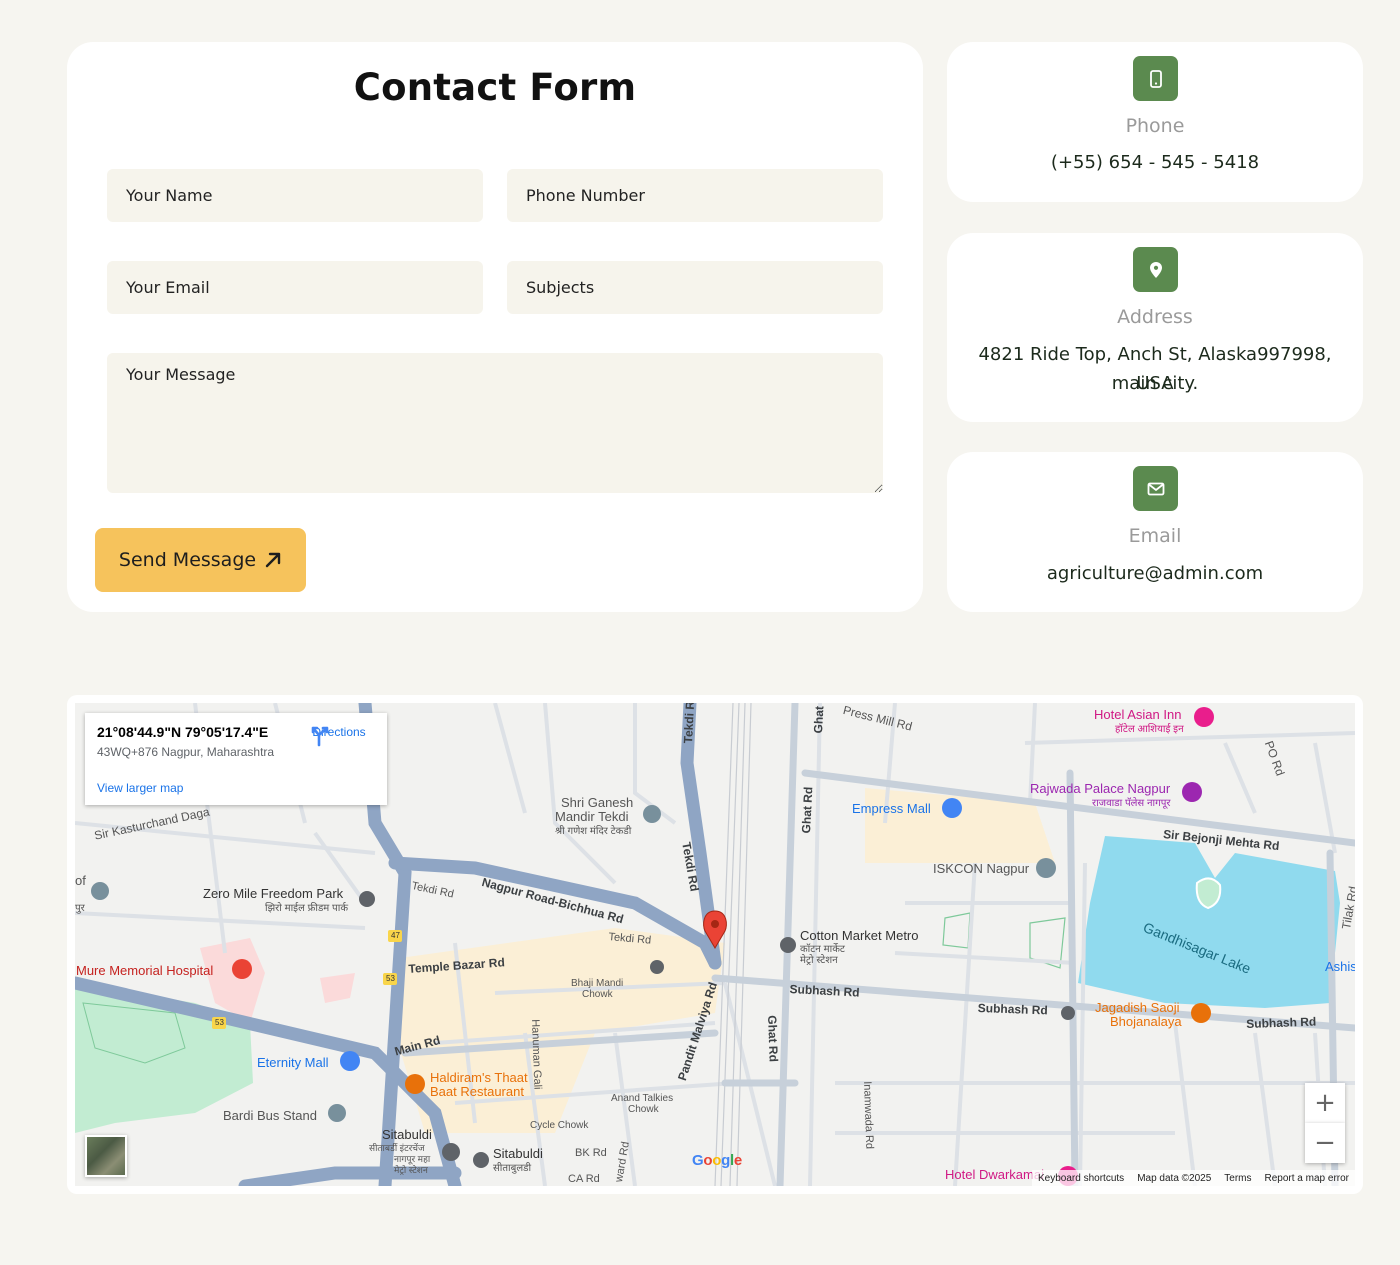  Describe the element at coordinates (819, 719) in the screenshot. I see `map-road-label: Ghat` at that location.